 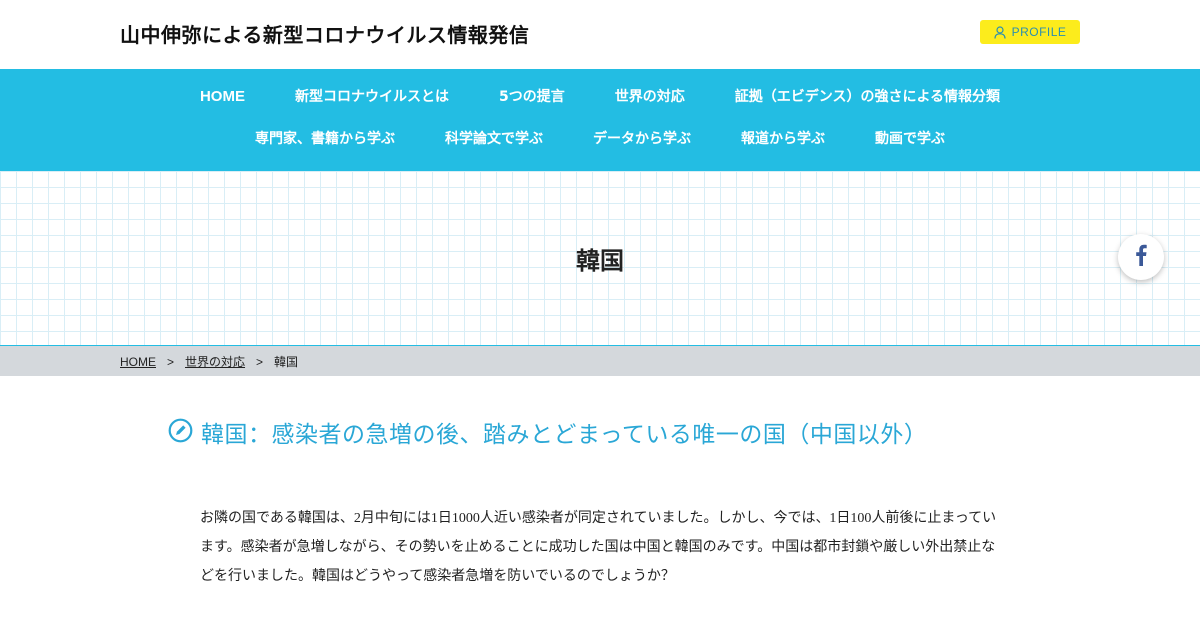 What do you see at coordinates (372, 97) in the screenshot?
I see `nav-item-about-covid: 新型コロナウイルスとは` at bounding box center [372, 97].